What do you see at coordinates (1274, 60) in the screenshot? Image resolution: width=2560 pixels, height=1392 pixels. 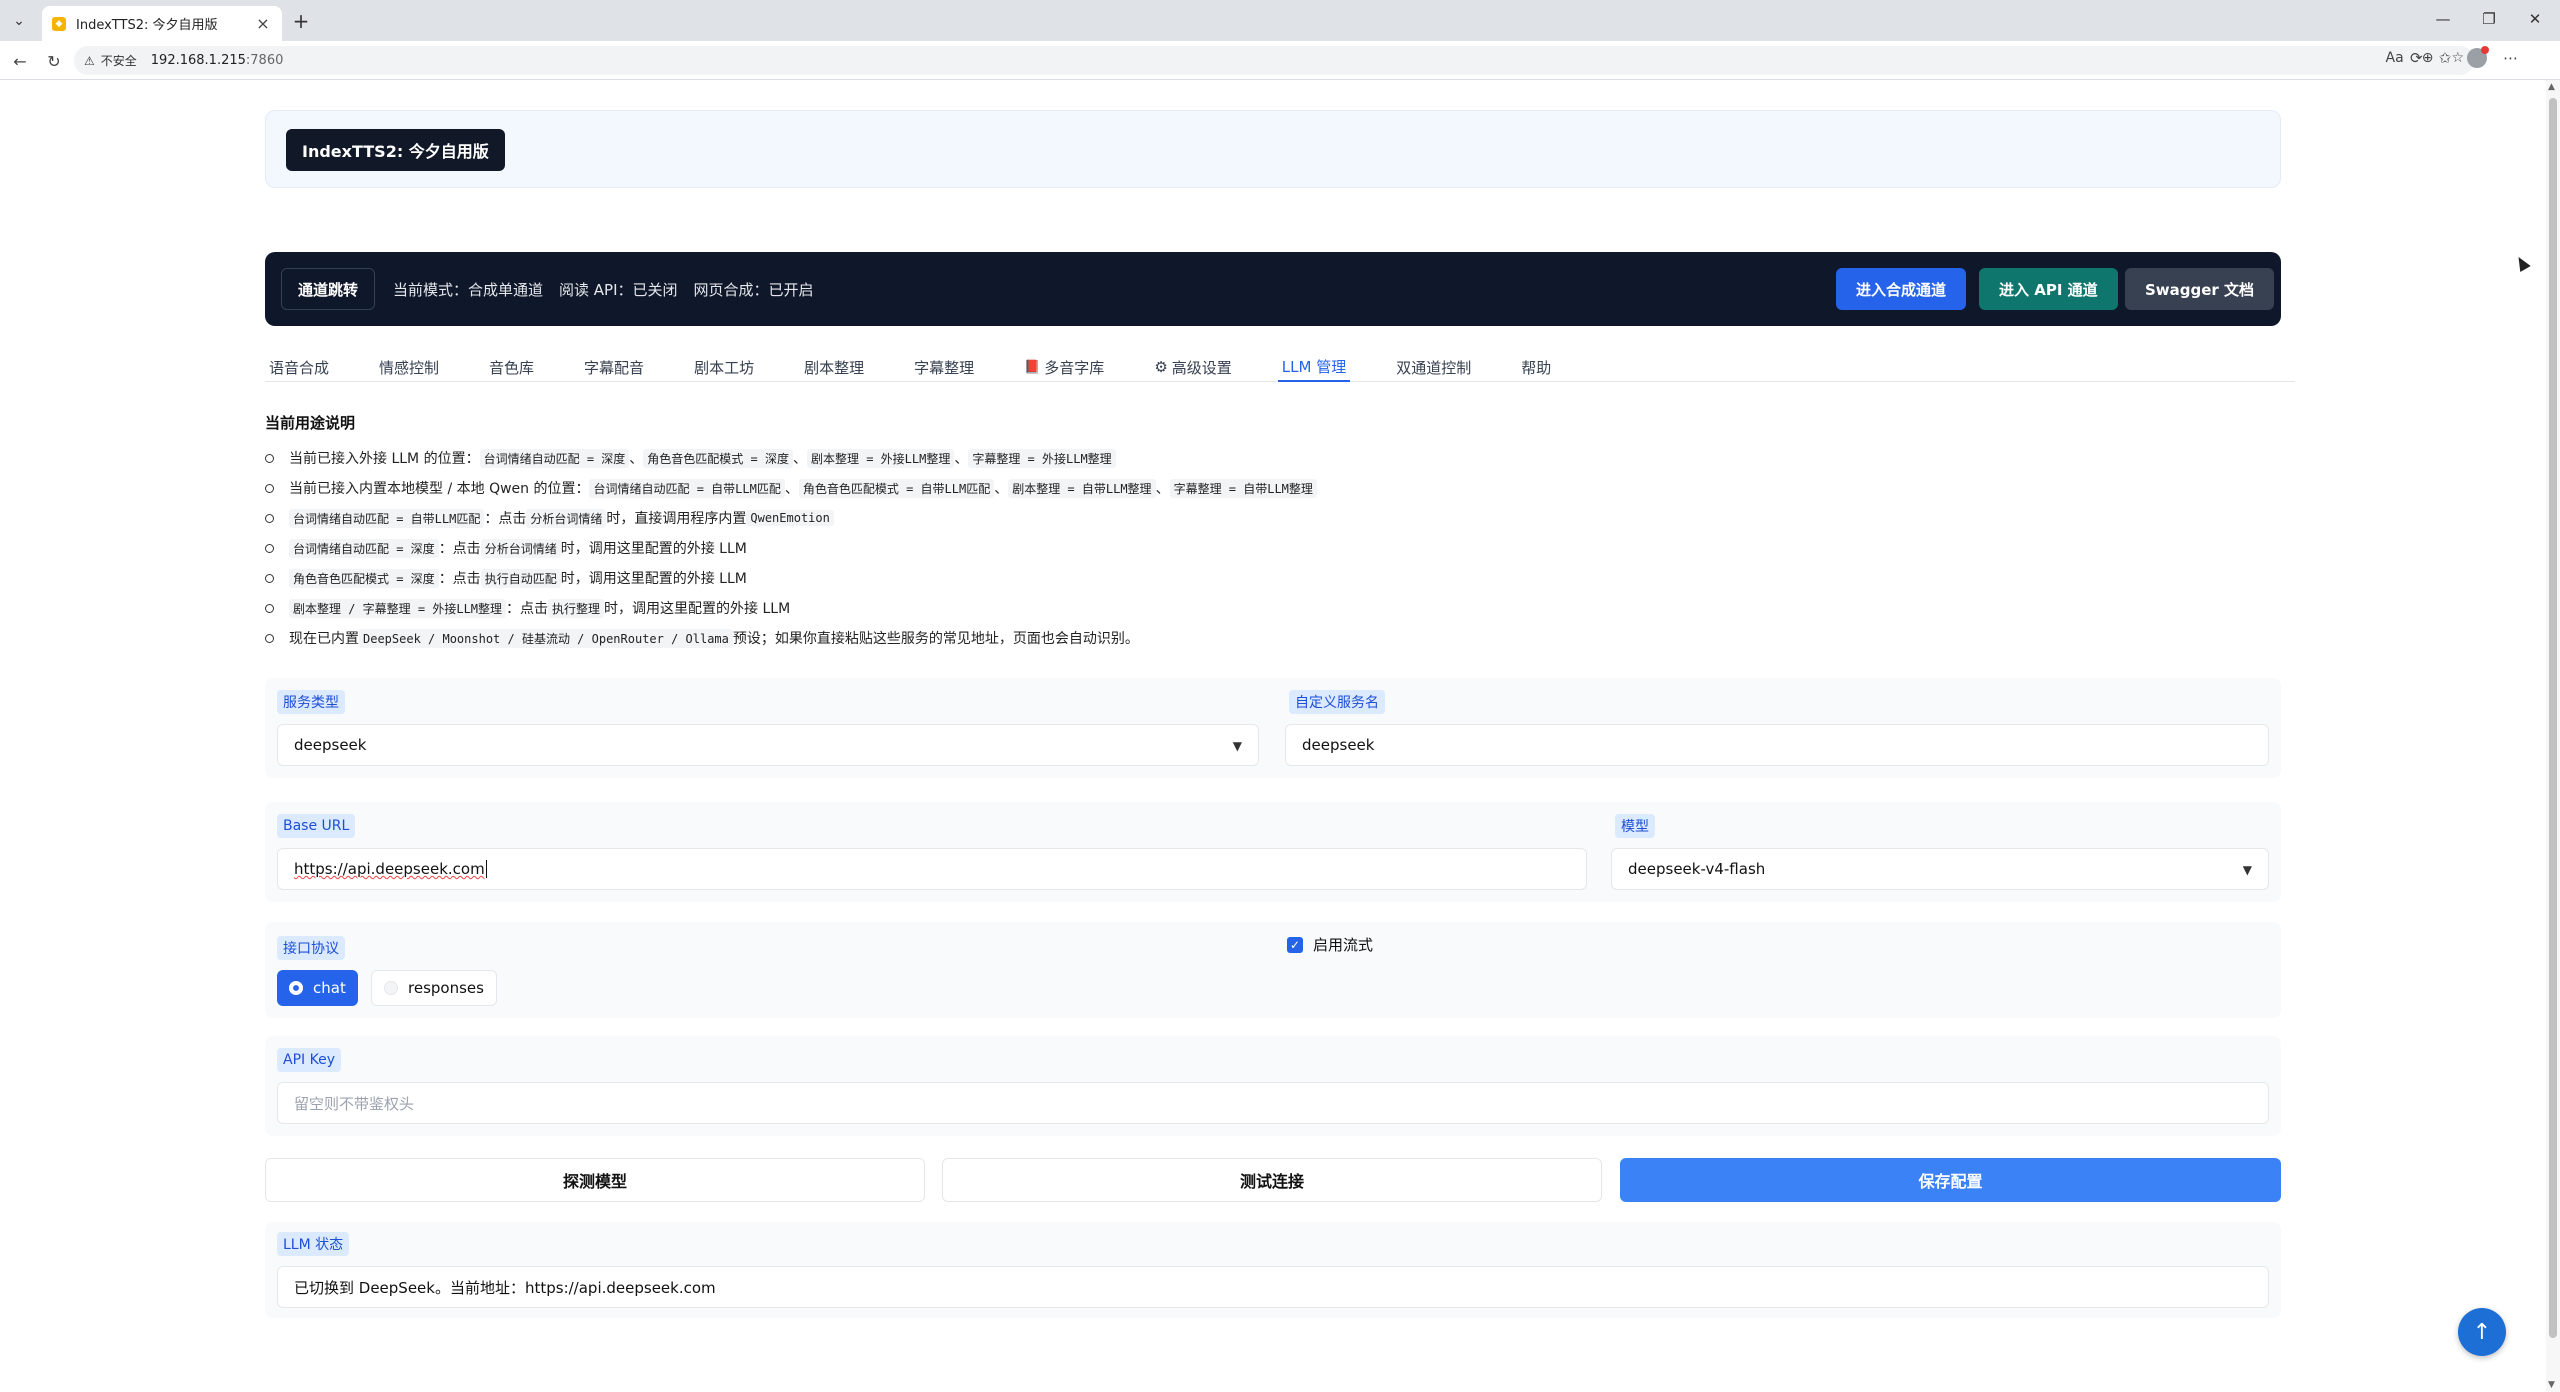 I see `address-bar: ⚠ 不安全 192.168.1.215:7860 Aa ⊕ ☆` at bounding box center [1274, 60].